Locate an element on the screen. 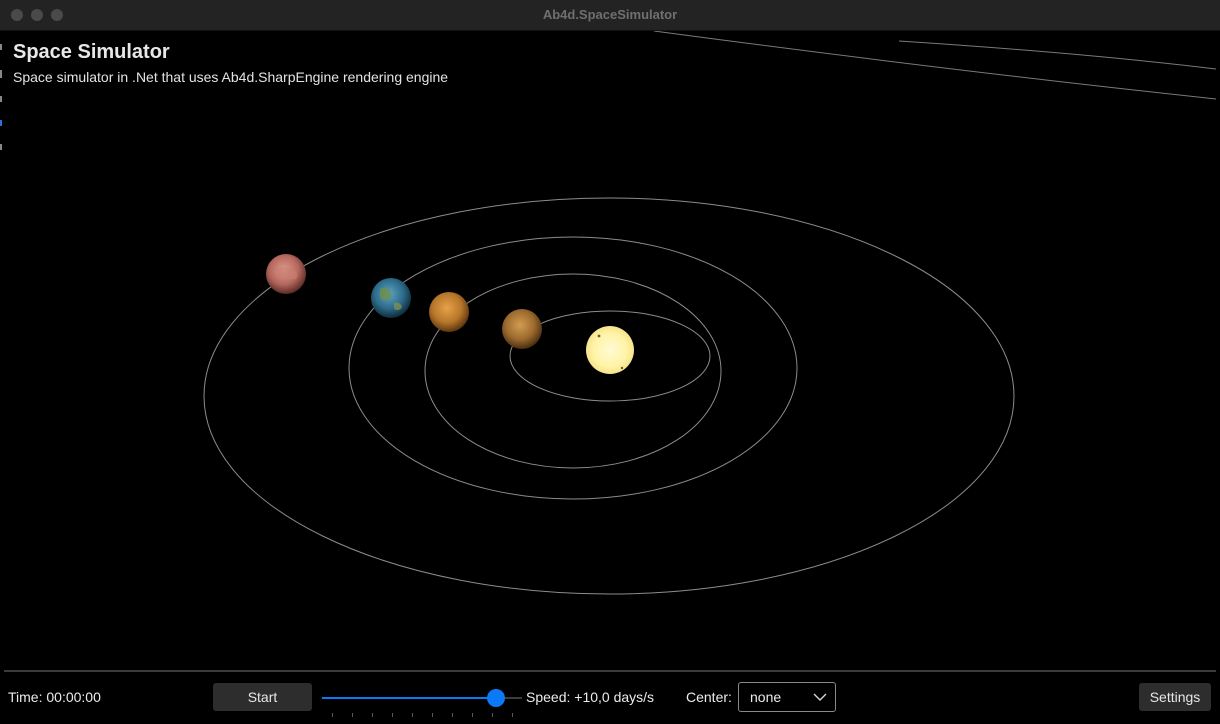  slider-fill is located at coordinates (409, 698).